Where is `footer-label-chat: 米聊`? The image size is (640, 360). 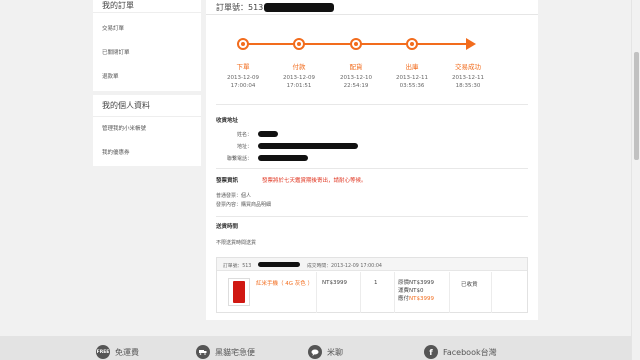 footer-label-chat: 米聊 is located at coordinates (335, 352).